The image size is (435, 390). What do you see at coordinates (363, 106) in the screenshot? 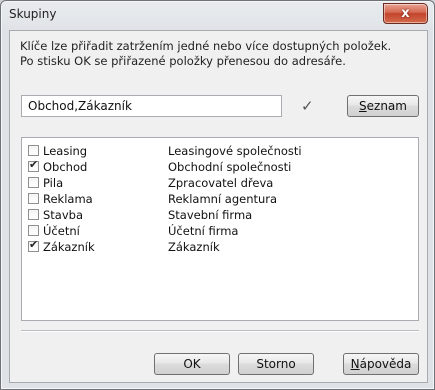
I see `seznam-accel: S` at bounding box center [363, 106].